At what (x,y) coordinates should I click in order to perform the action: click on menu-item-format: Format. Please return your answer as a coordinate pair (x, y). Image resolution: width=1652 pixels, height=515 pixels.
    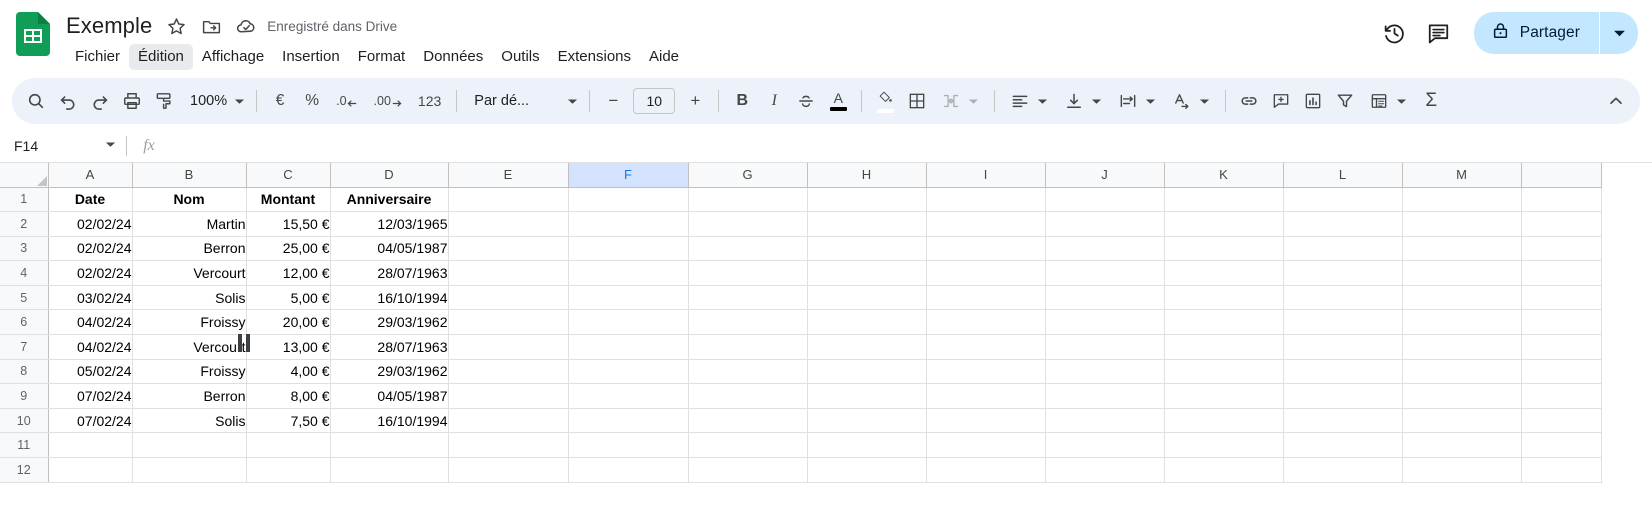
    Looking at the image, I should click on (382, 57).